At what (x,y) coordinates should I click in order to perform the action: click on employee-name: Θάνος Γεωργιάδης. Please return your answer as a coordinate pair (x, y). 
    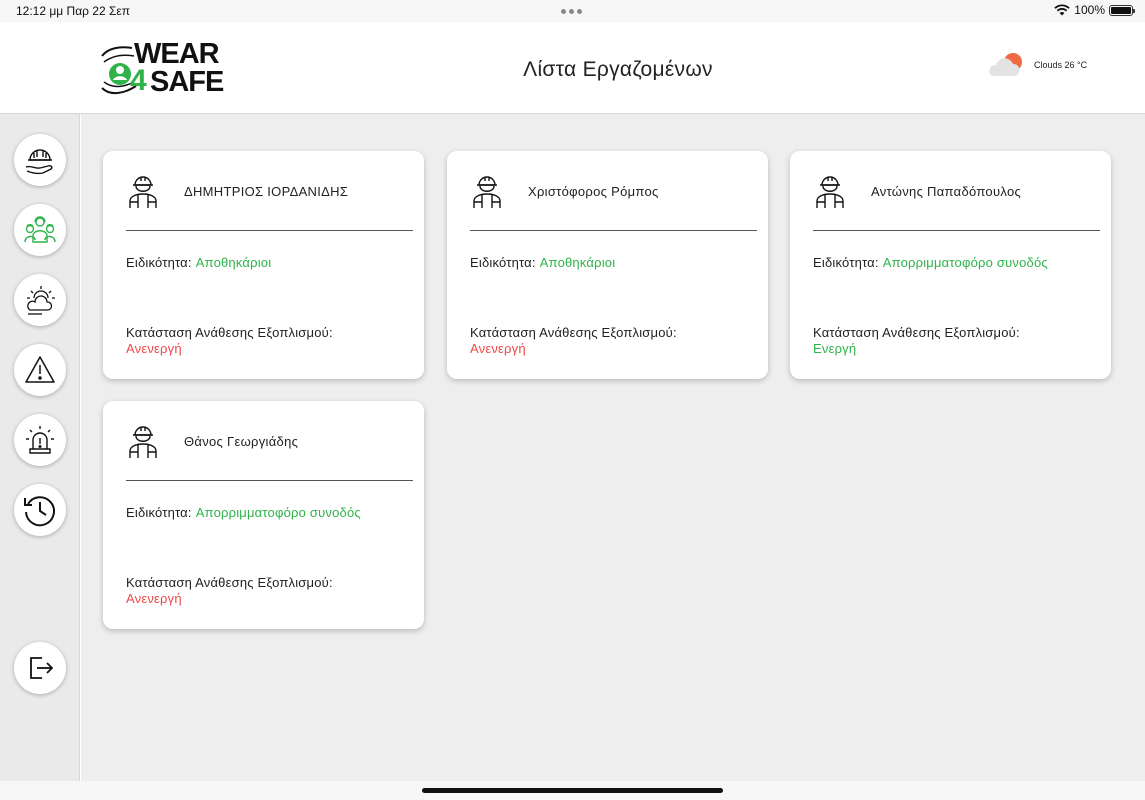
    Looking at the image, I should click on (241, 441).